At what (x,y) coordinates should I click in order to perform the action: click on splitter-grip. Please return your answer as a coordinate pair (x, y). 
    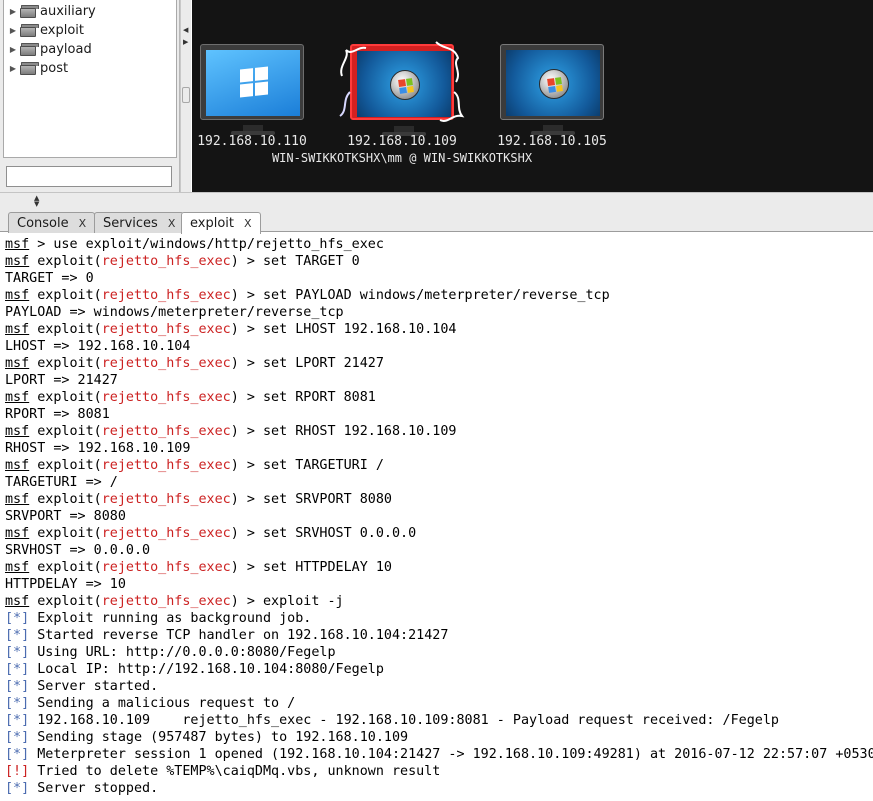
    Looking at the image, I should click on (186, 95).